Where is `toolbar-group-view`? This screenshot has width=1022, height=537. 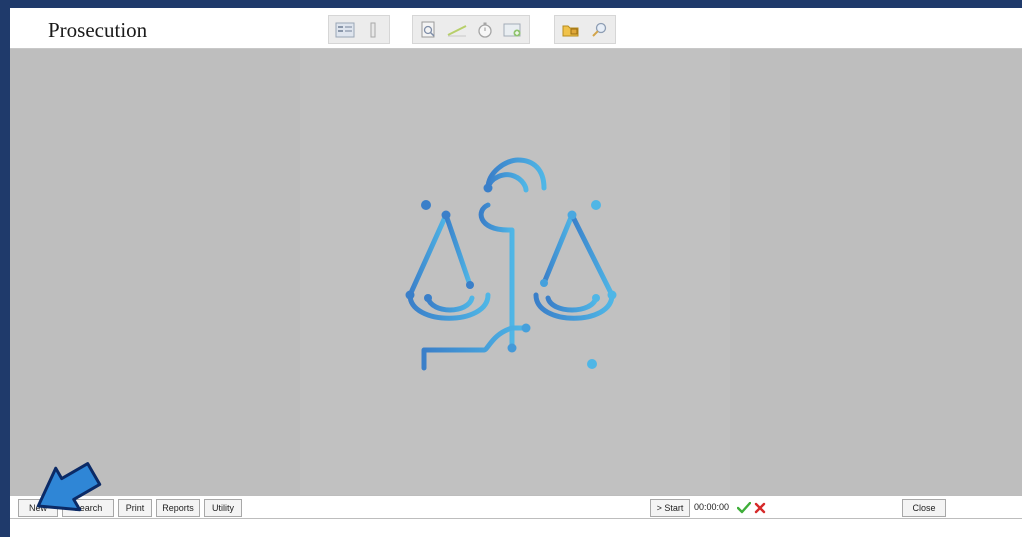 toolbar-group-view is located at coordinates (359, 29).